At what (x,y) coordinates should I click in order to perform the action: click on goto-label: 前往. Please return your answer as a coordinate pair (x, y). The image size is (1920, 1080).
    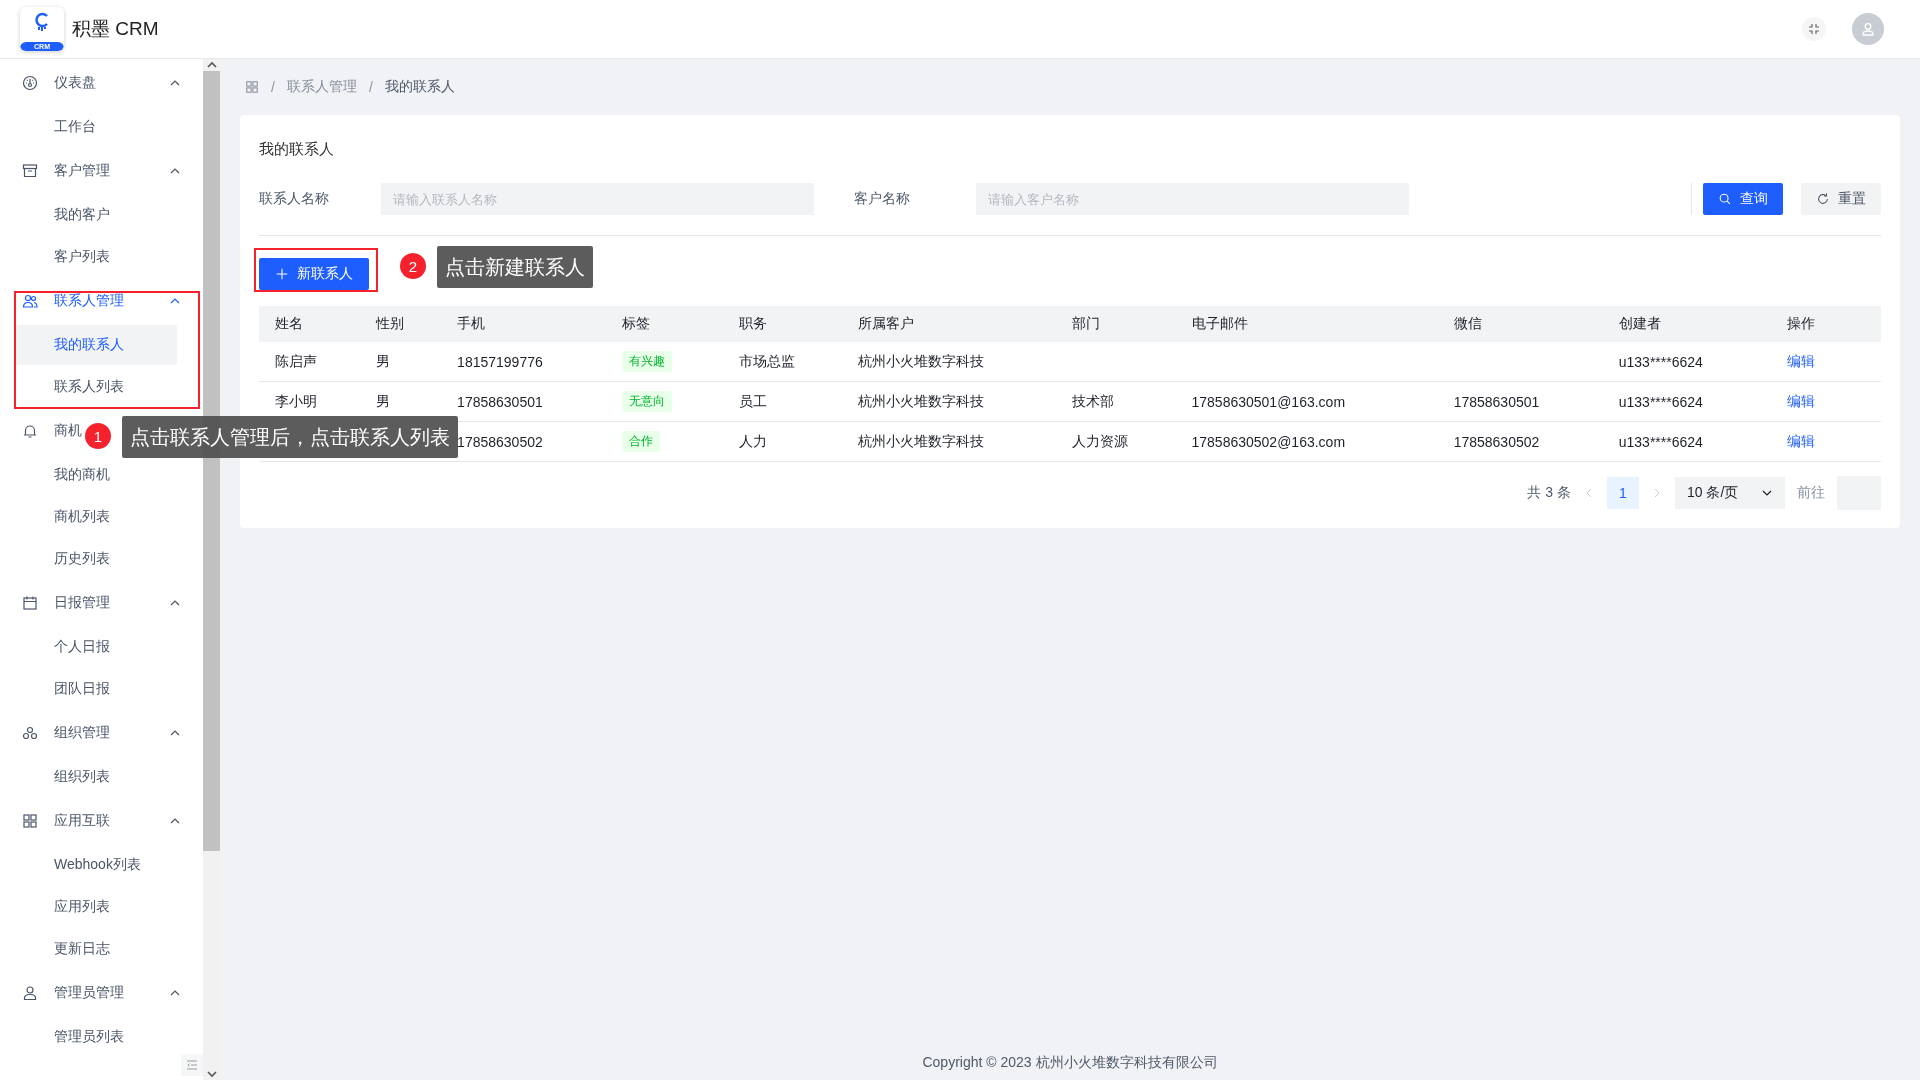
    Looking at the image, I should click on (1811, 493).